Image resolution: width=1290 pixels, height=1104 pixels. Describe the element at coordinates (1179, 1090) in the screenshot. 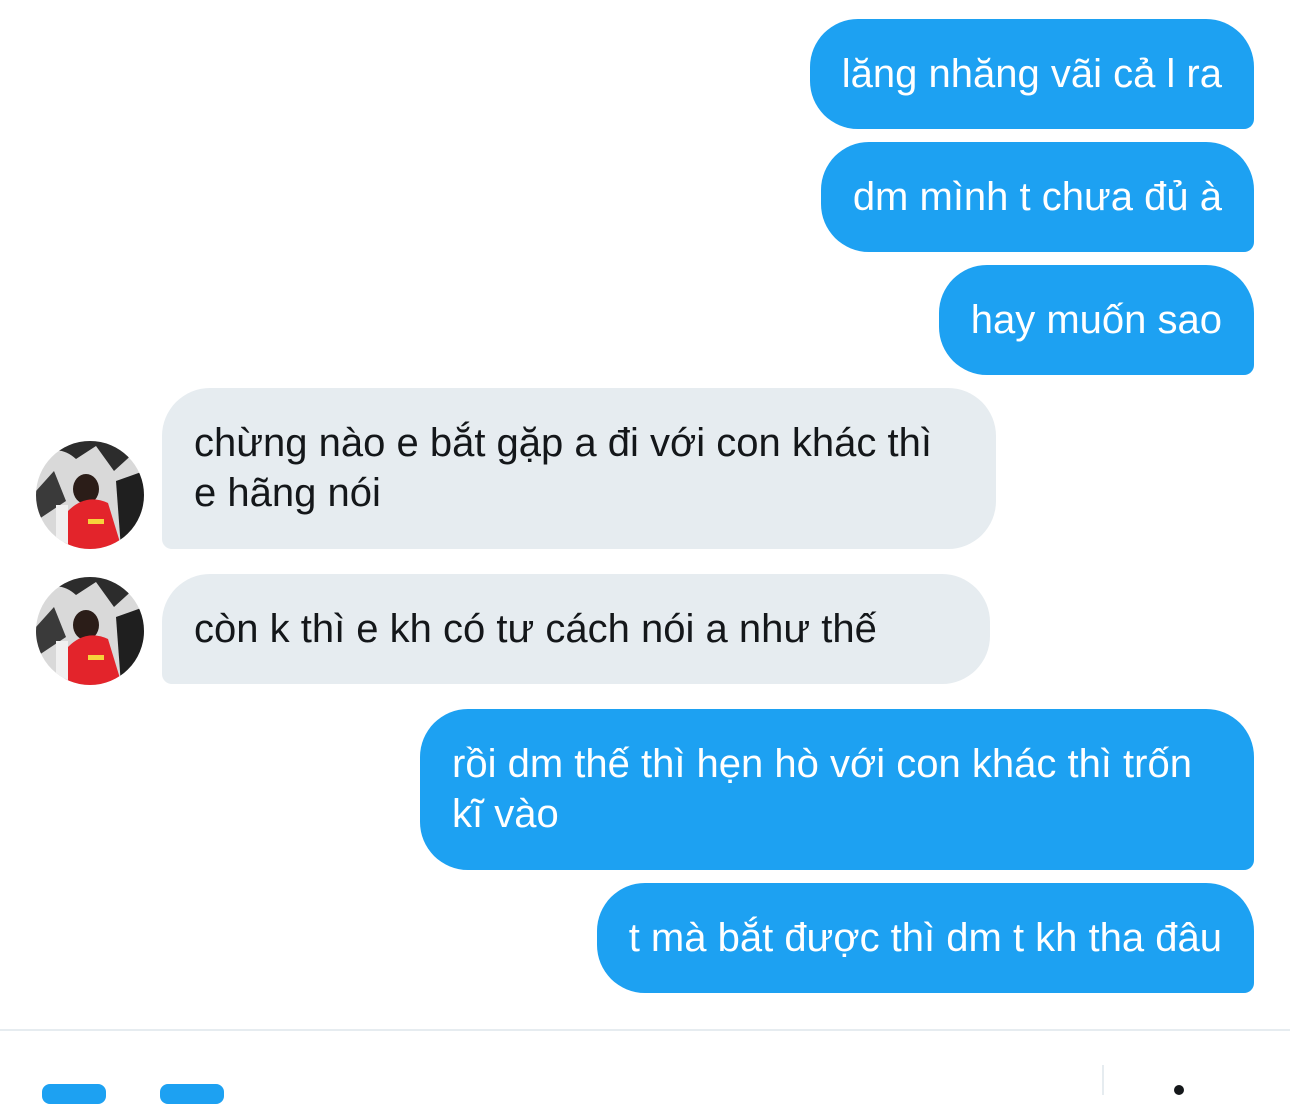

I see `send-icon` at that location.